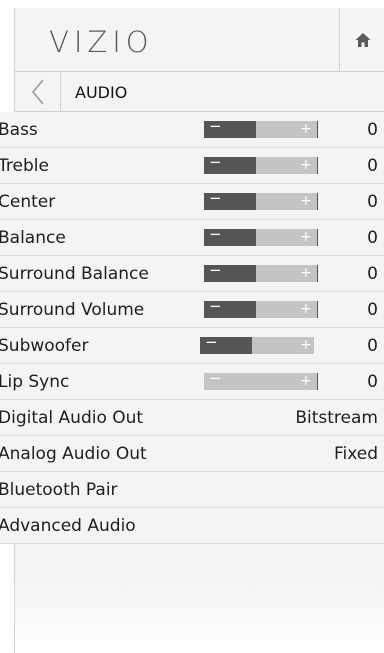 This screenshot has height=653, width=384. What do you see at coordinates (192, 310) in the screenshot?
I see `menu-row-surround-volume: Surround Volume − +0` at bounding box center [192, 310].